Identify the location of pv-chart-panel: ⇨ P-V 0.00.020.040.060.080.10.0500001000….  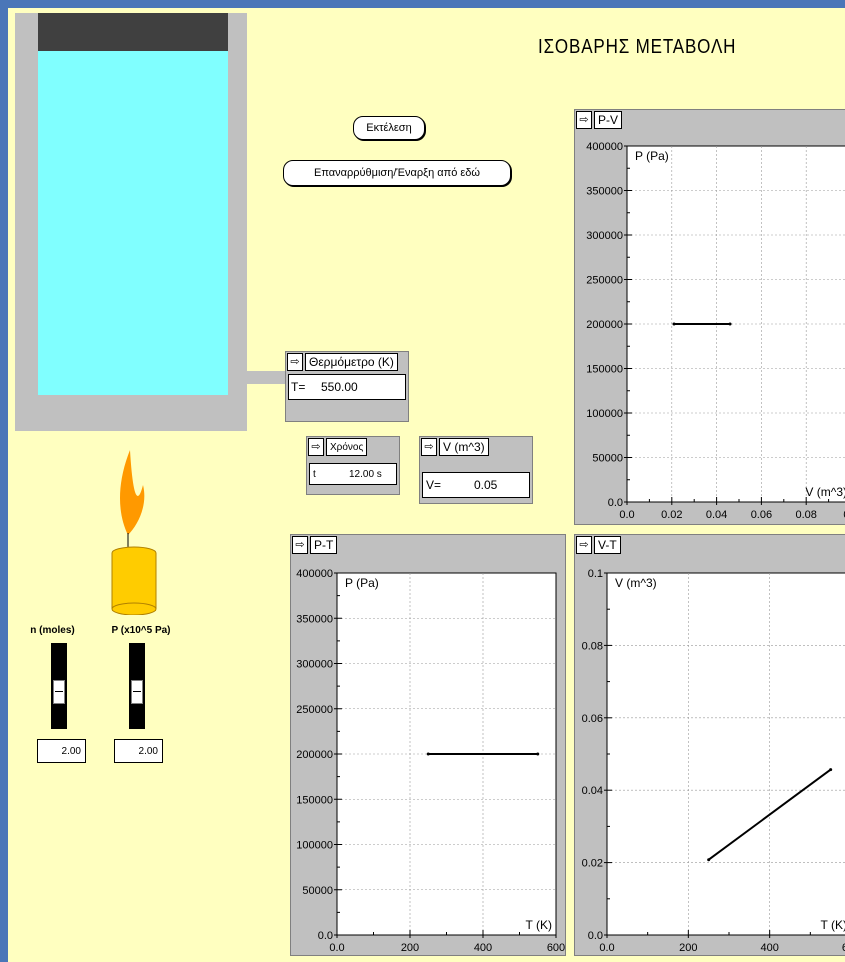
(709, 317).